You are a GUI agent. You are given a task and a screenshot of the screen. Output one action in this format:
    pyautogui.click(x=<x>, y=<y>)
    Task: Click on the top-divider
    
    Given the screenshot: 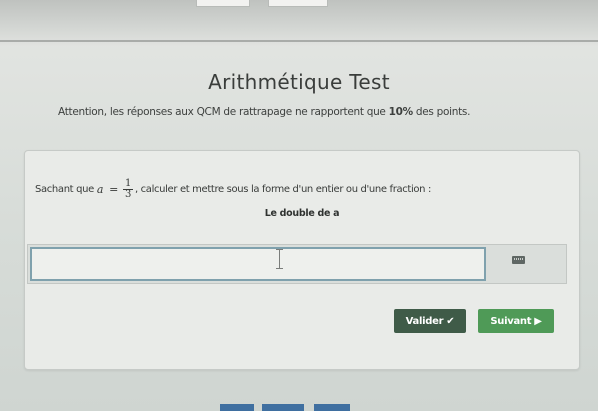 What is the action you would take?
    pyautogui.click(x=299, y=41)
    